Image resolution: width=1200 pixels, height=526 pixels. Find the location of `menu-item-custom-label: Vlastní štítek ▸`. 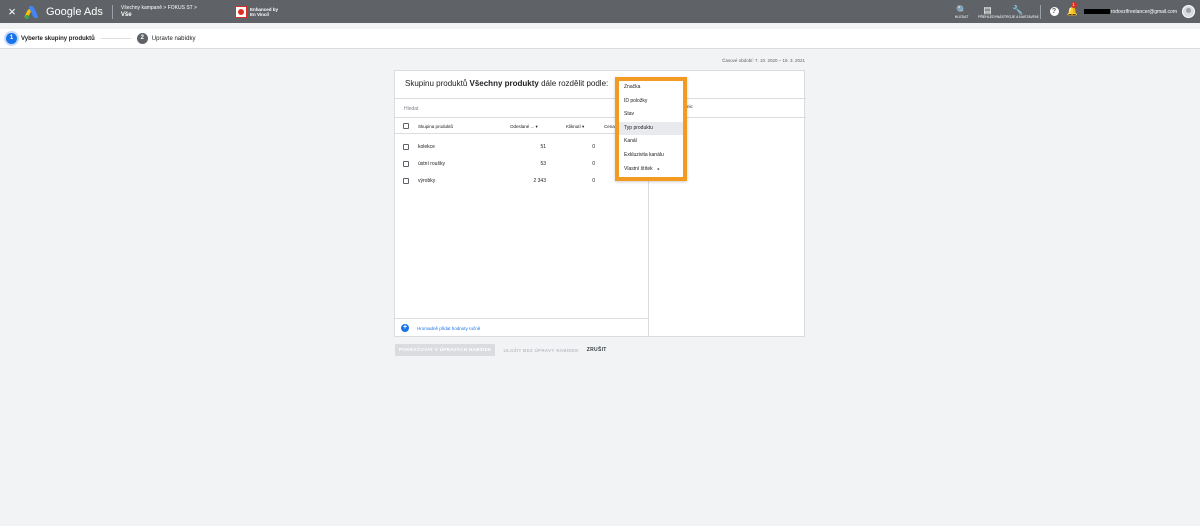

menu-item-custom-label: Vlastní štítek ▸ is located at coordinates (651, 168).